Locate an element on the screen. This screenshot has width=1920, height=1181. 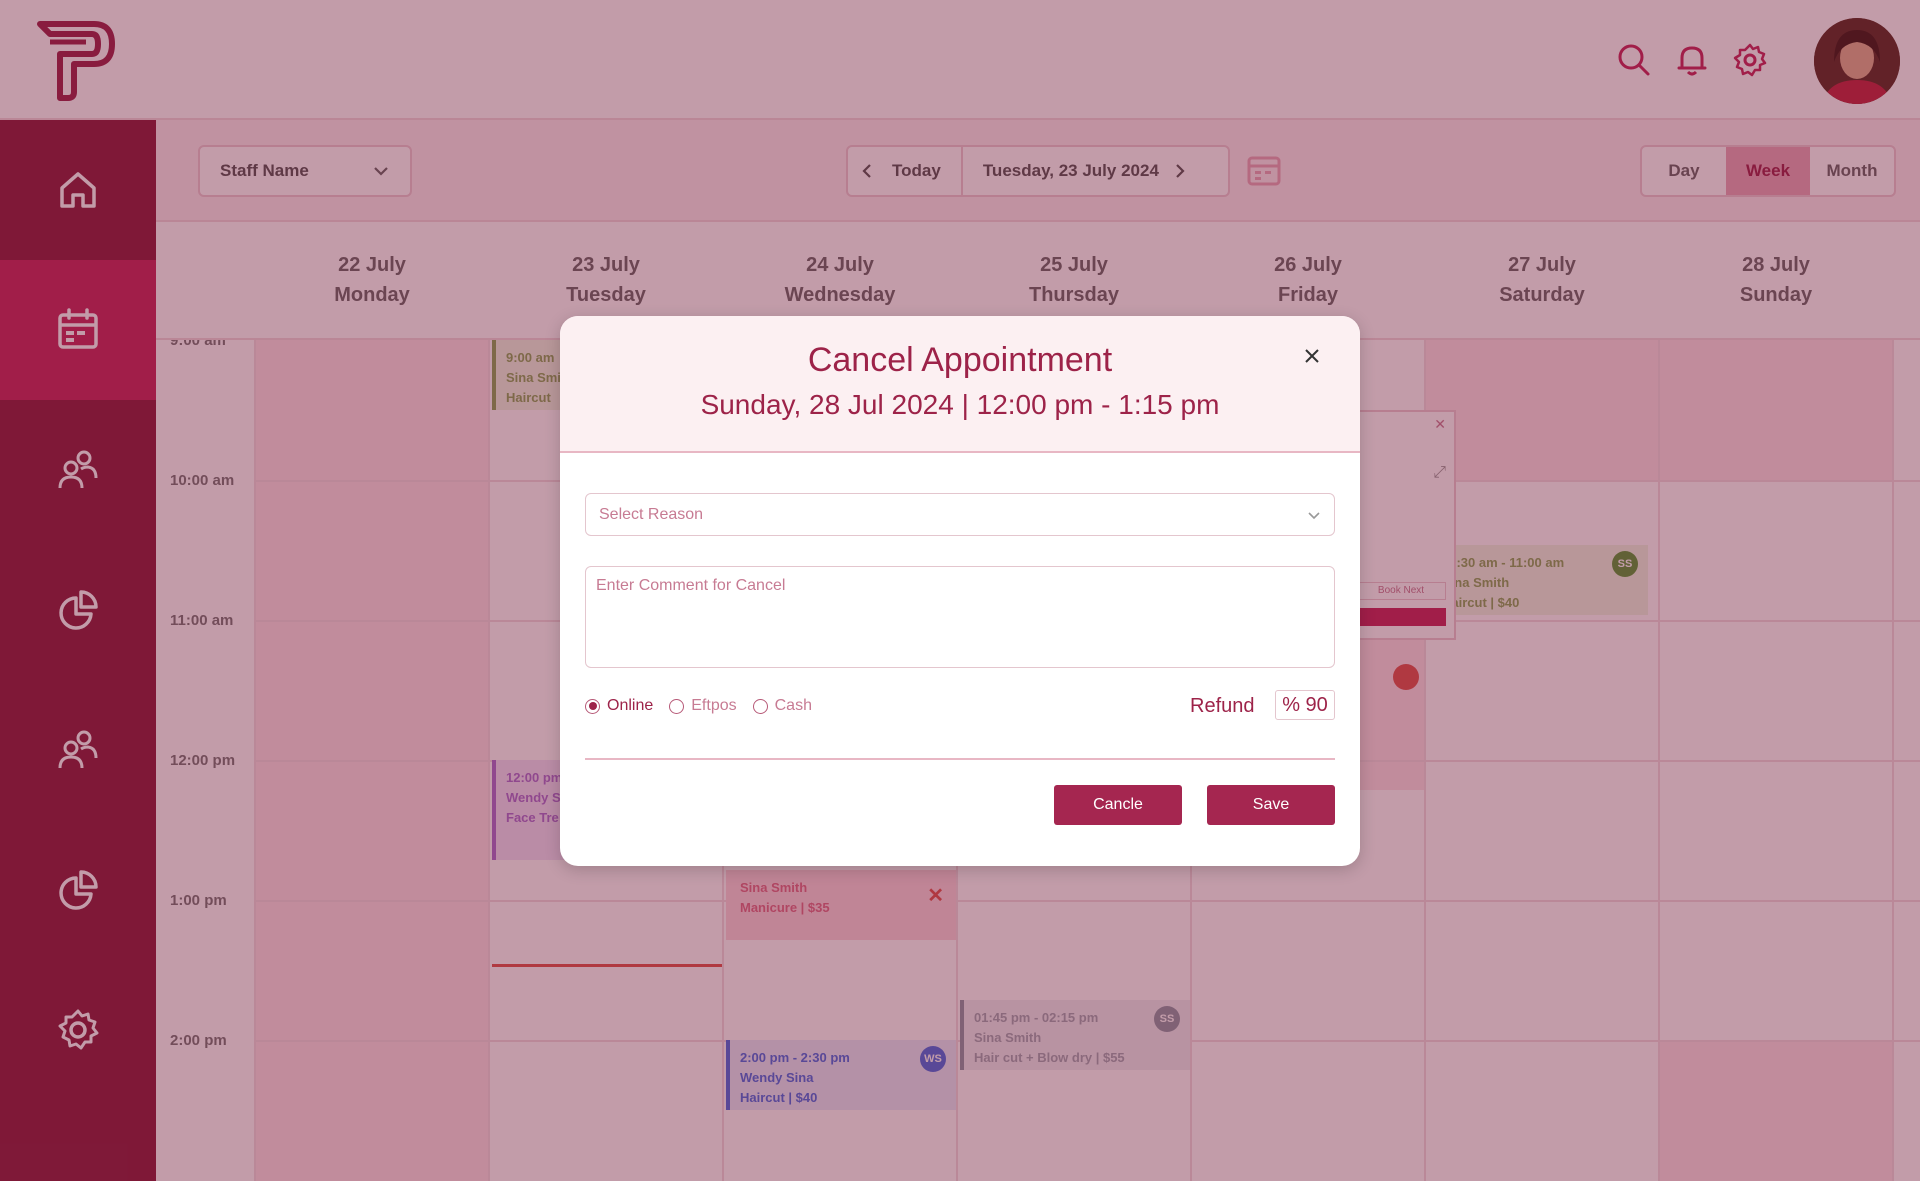
payment-option-label: Cash is located at coordinates (793, 705).